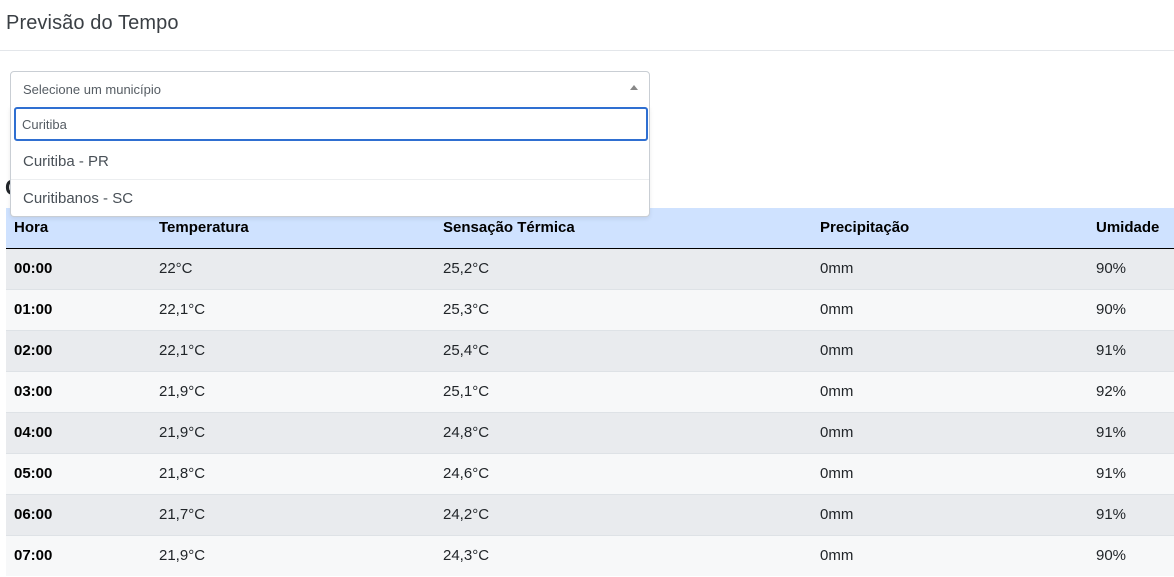 The width and height of the screenshot is (1174, 577). I want to click on cell-hora: 05:00, so click(78, 473).